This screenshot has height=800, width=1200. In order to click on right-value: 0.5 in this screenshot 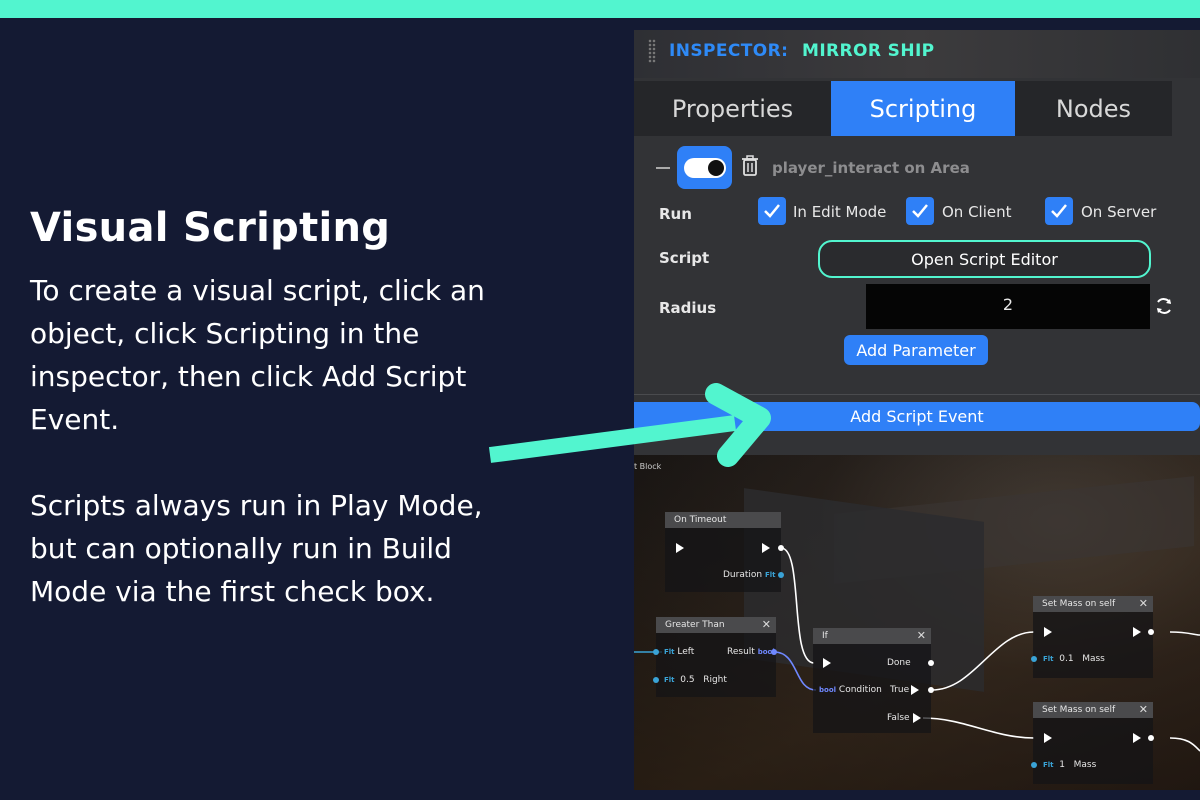, I will do `click(687, 680)`.